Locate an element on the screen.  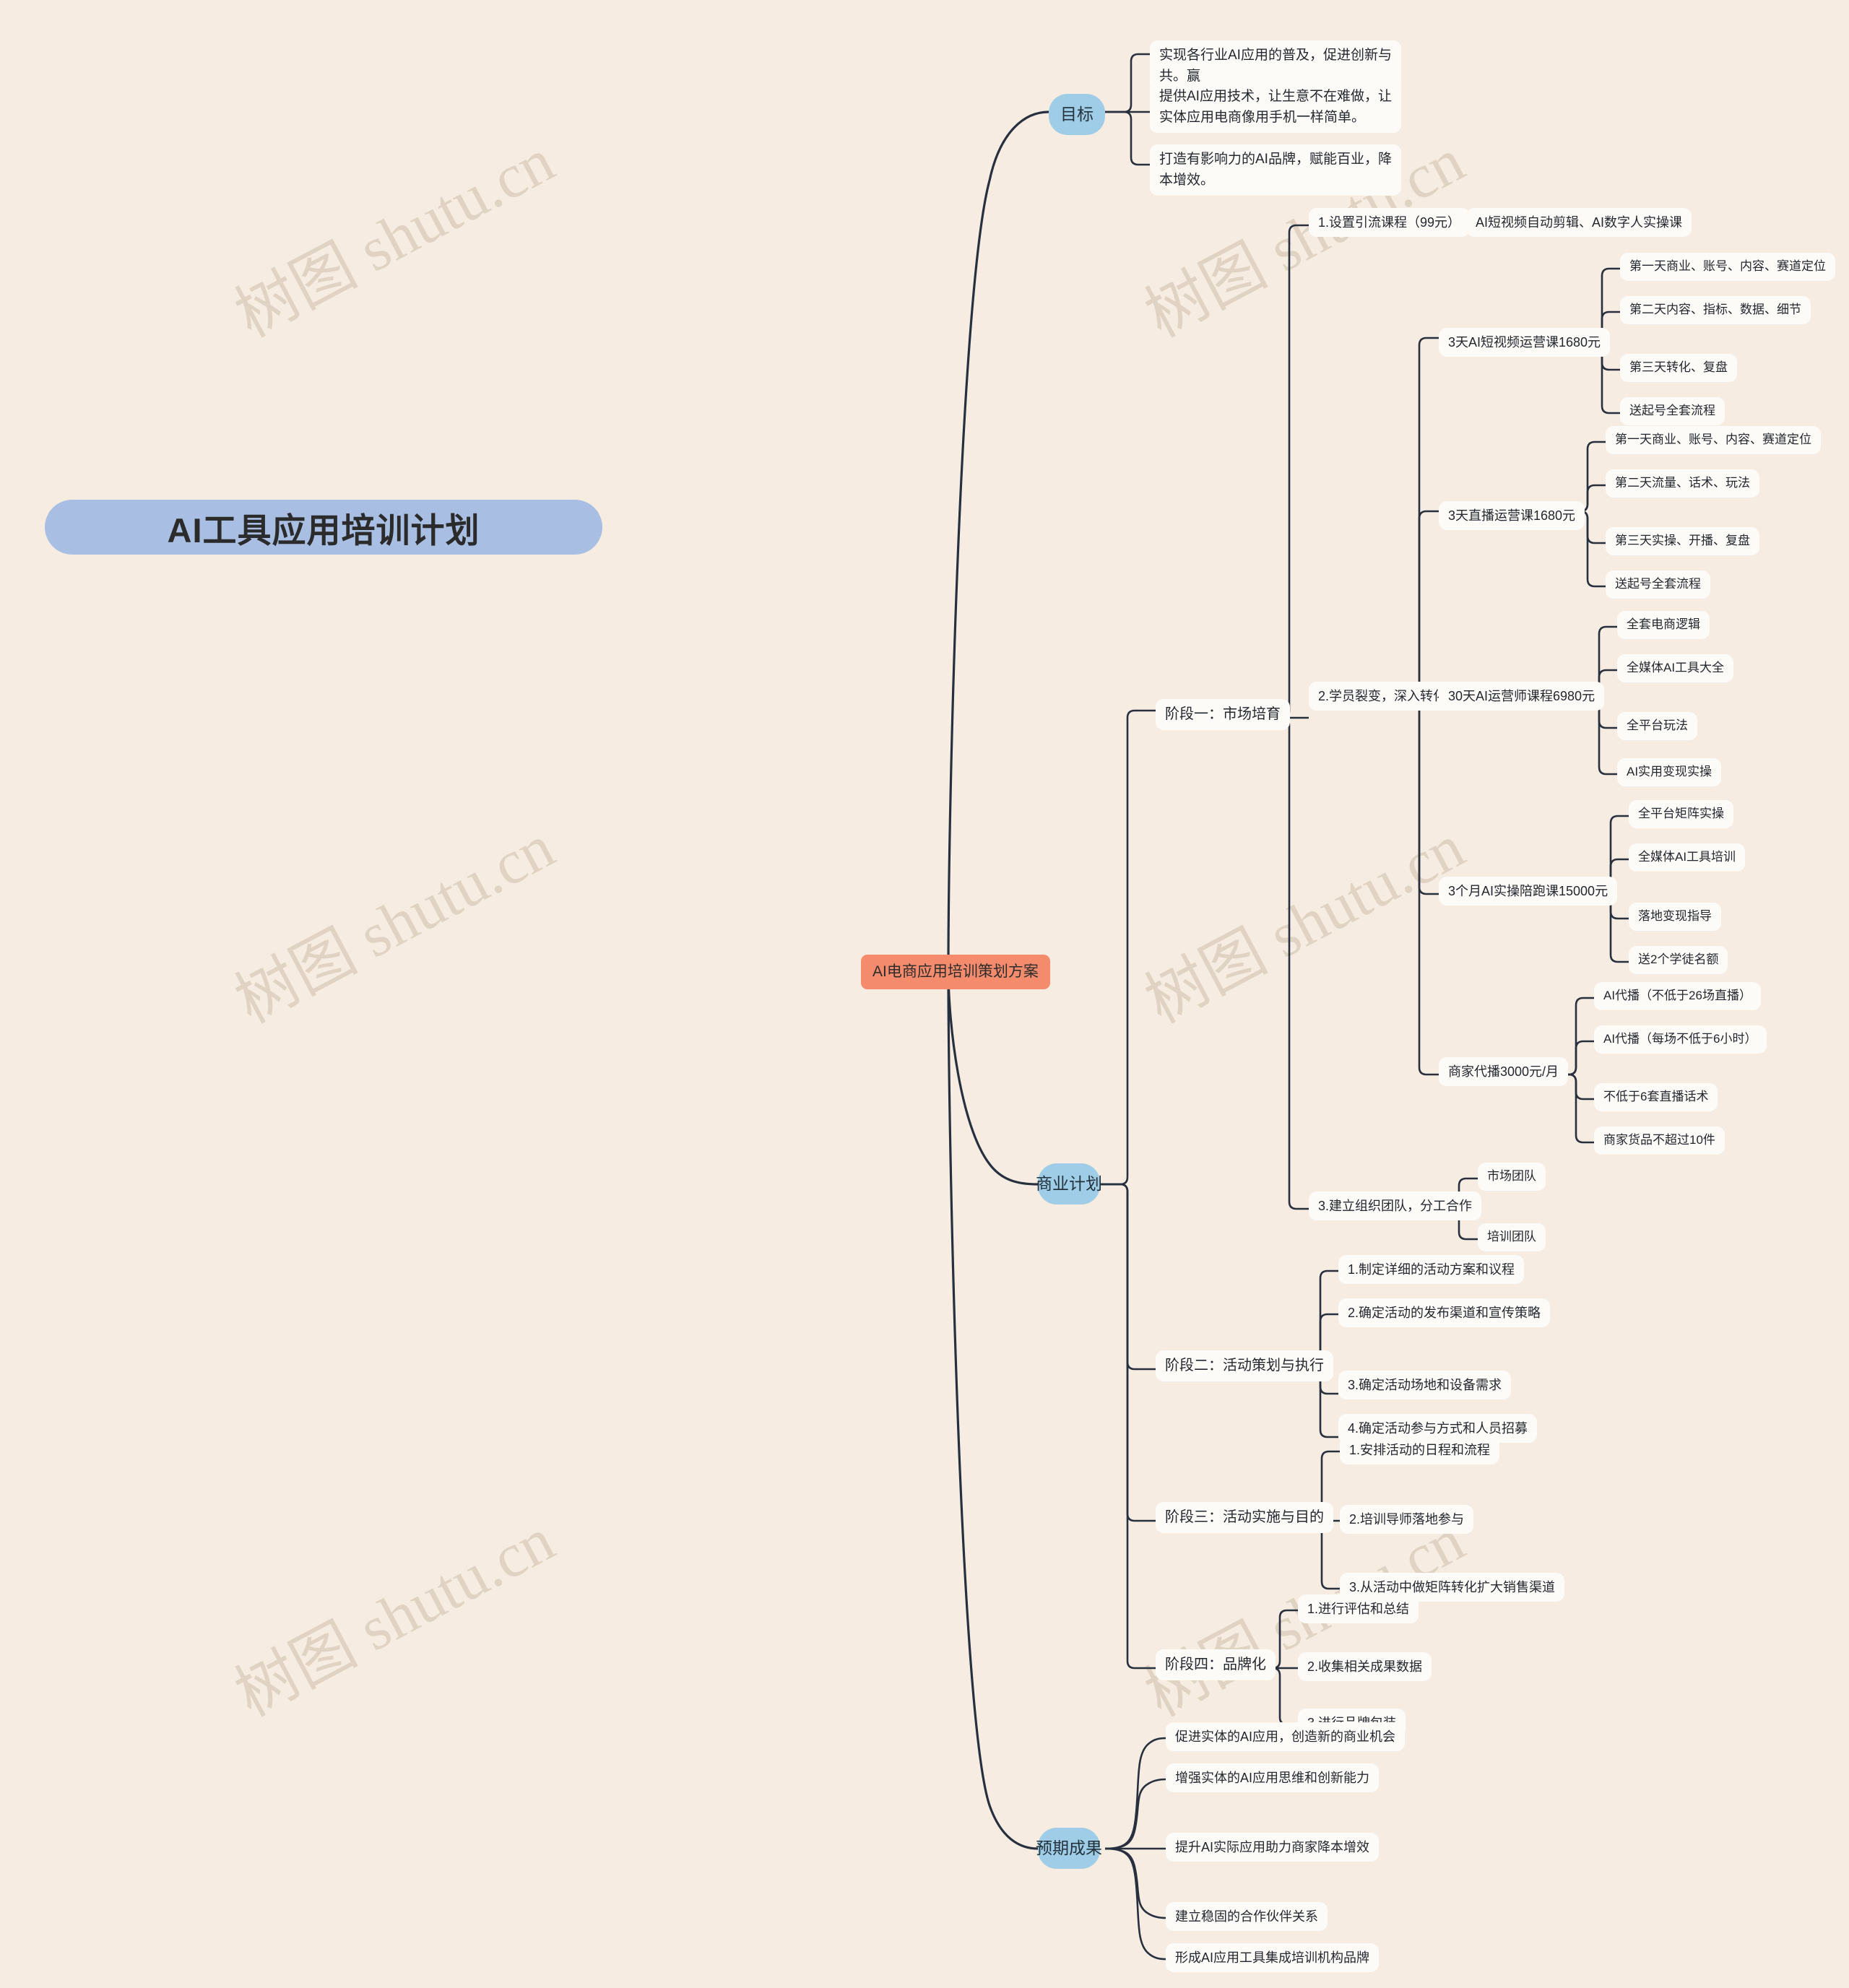
course-detail: 全平台矩阵实操 is located at coordinates (1681, 814).